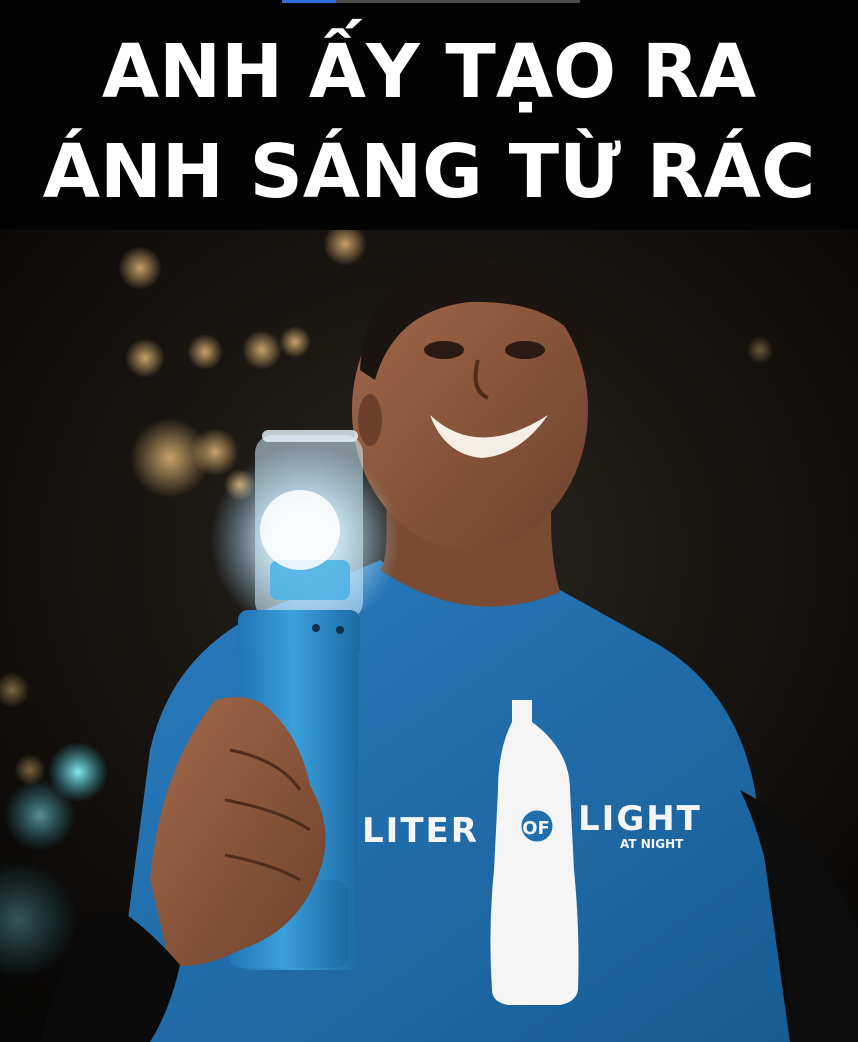 Image resolution: width=858 pixels, height=1042 pixels. I want to click on shirt-brand-right: LIGHT, so click(640, 819).